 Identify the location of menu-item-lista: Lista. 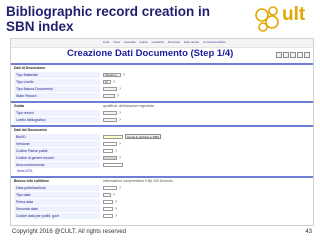
(106, 42).